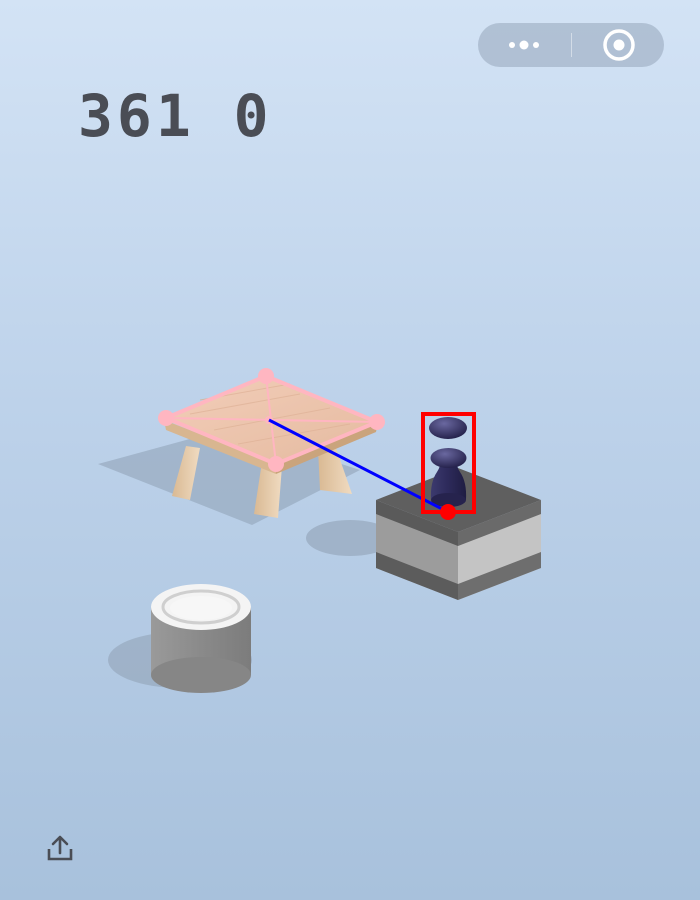 The height and width of the screenshot is (900, 700). What do you see at coordinates (180, 638) in the screenshot?
I see `cylinder-platform` at bounding box center [180, 638].